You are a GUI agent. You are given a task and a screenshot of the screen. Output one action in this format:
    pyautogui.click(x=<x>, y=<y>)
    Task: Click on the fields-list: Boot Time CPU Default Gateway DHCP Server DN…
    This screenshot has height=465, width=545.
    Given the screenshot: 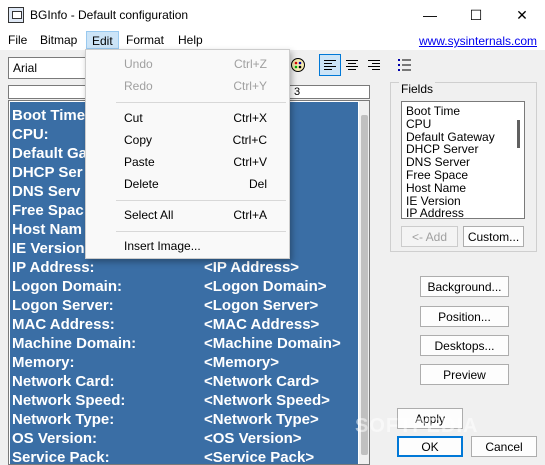 What is the action you would take?
    pyautogui.click(x=463, y=160)
    